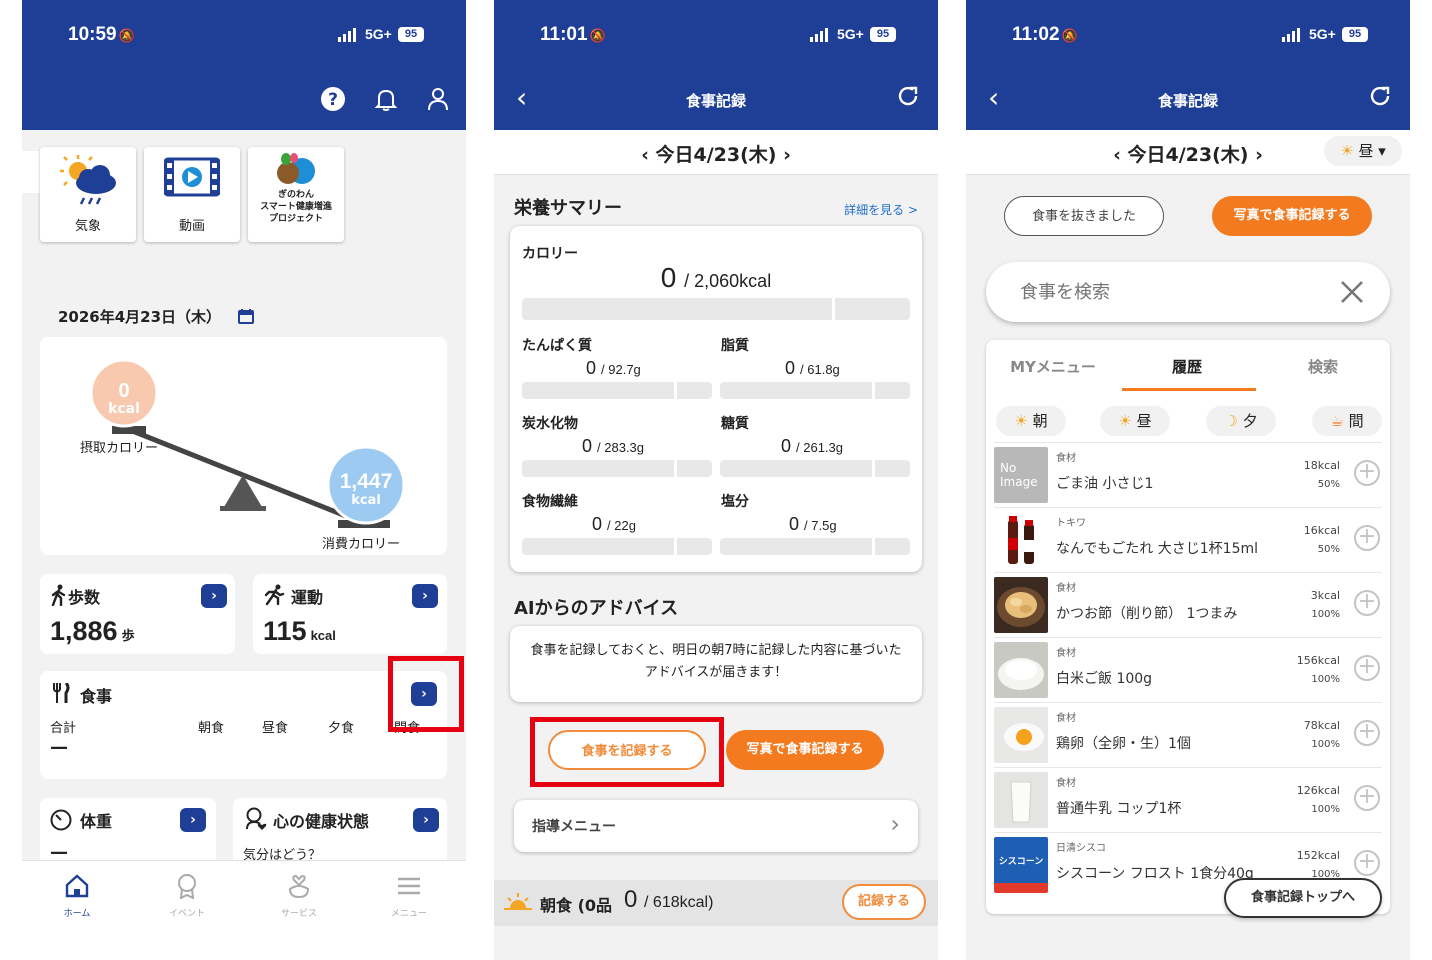  What do you see at coordinates (1241, 421) in the screenshot?
I see `filter-dinner: ☽ 夕` at bounding box center [1241, 421].